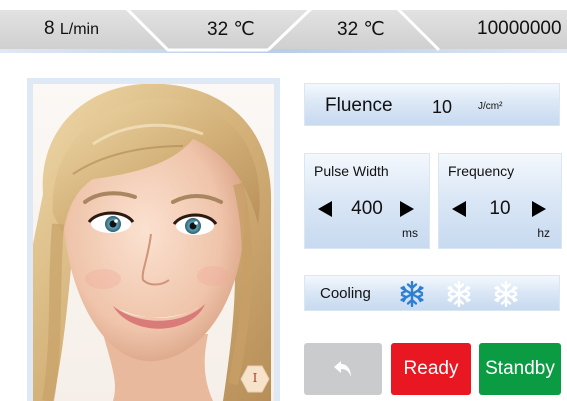 The image size is (567, 401). What do you see at coordinates (351, 171) in the screenshot?
I see `pulse-width-label: Pulse Width` at bounding box center [351, 171].